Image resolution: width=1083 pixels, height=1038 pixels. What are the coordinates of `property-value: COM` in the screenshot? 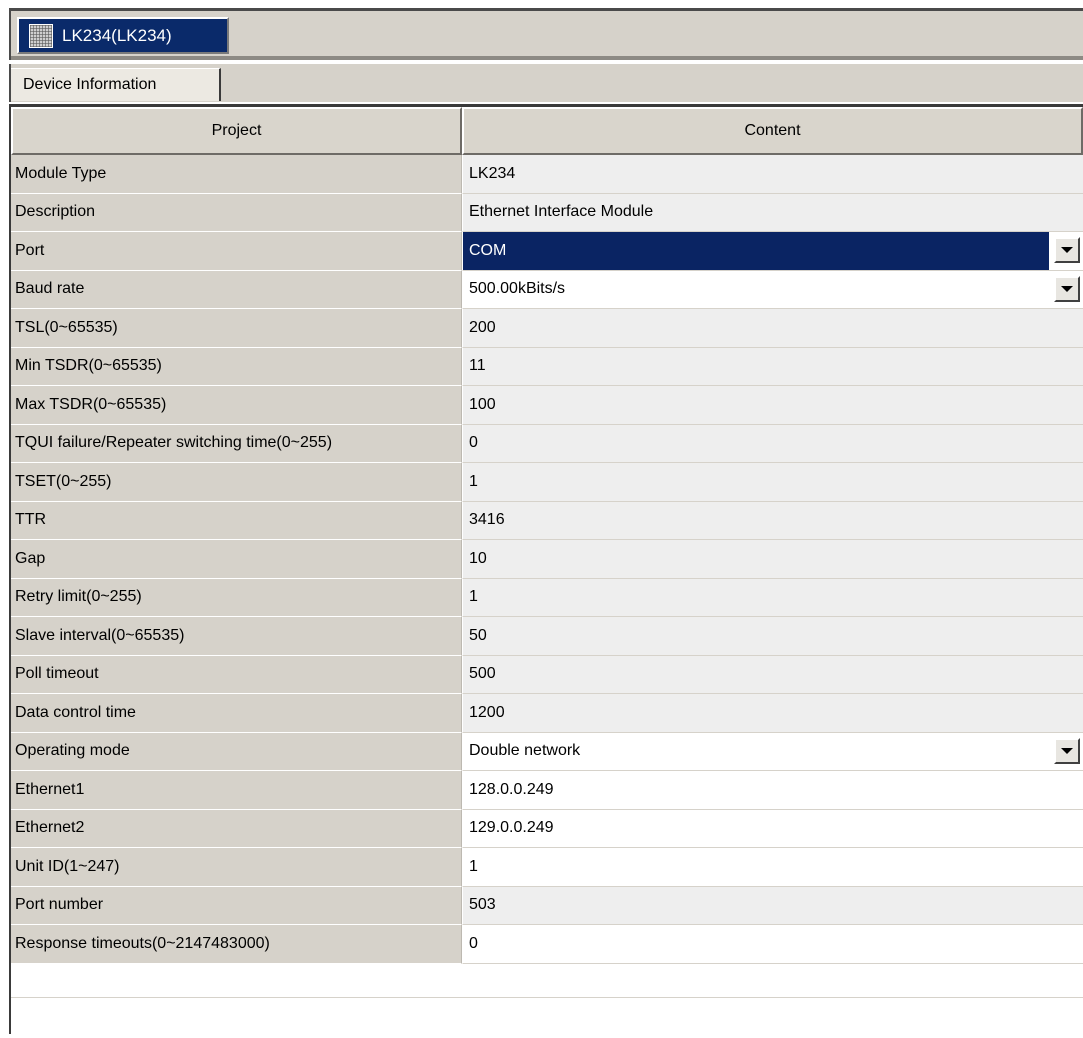 It's located at (772, 251).